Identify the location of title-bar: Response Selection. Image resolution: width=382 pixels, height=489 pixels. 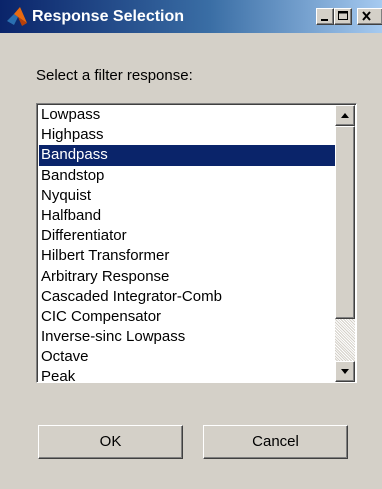
(191, 16).